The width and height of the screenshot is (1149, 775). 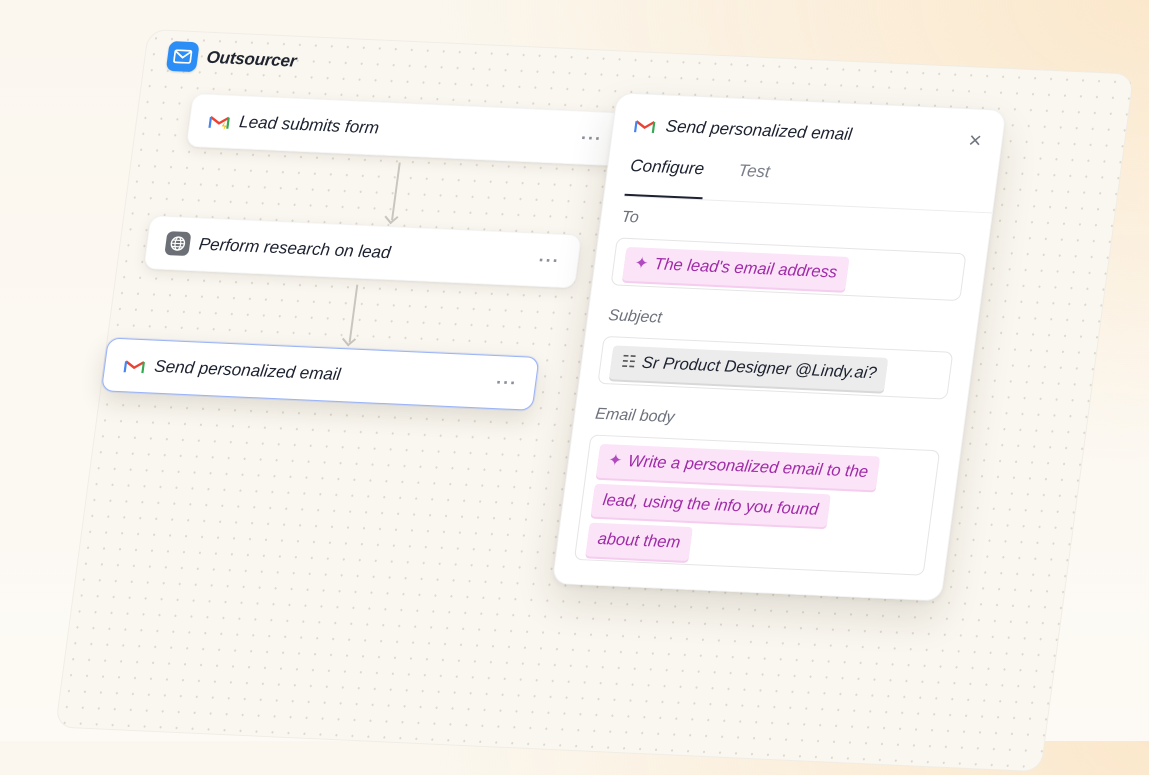 What do you see at coordinates (629, 362) in the screenshot?
I see `list-filter-icon: ☷` at bounding box center [629, 362].